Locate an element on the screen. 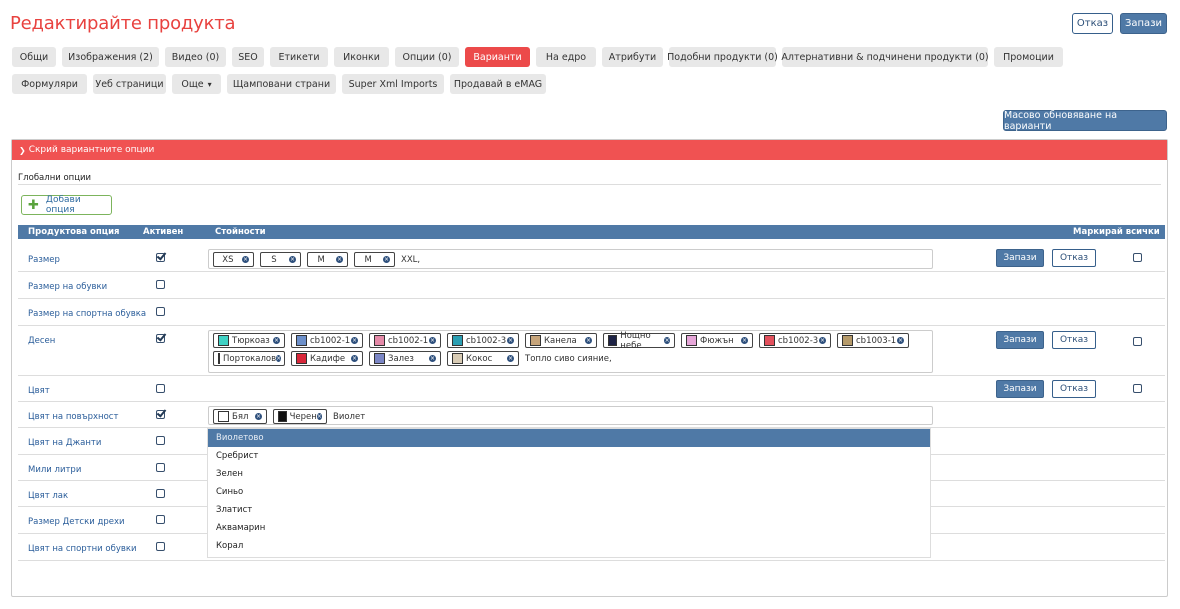 The width and height of the screenshot is (1180, 609). header-values: Стойности is located at coordinates (240, 232).